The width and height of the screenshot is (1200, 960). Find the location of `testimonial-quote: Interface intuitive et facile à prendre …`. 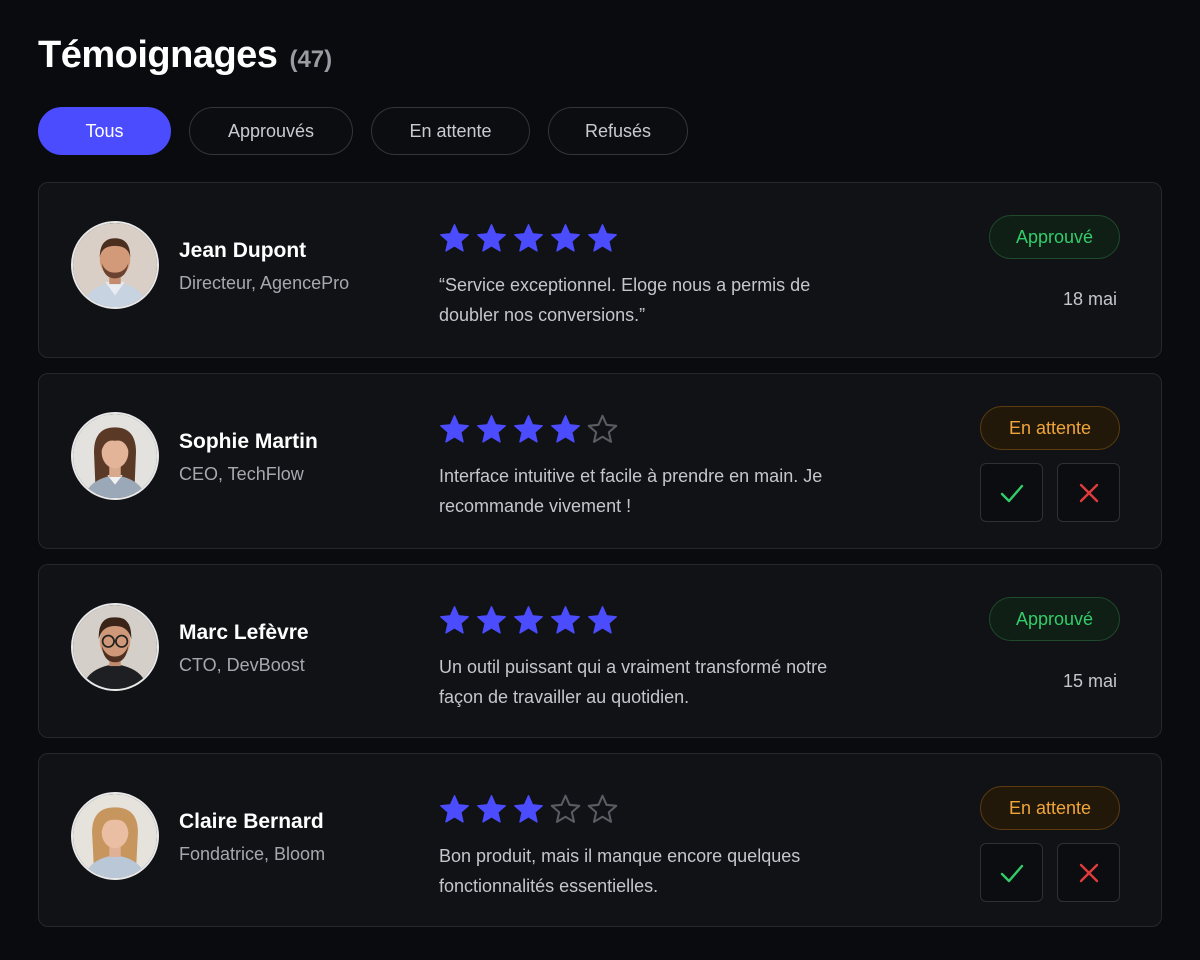

testimonial-quote: Interface intuitive et facile à prendre … is located at coordinates (631, 491).